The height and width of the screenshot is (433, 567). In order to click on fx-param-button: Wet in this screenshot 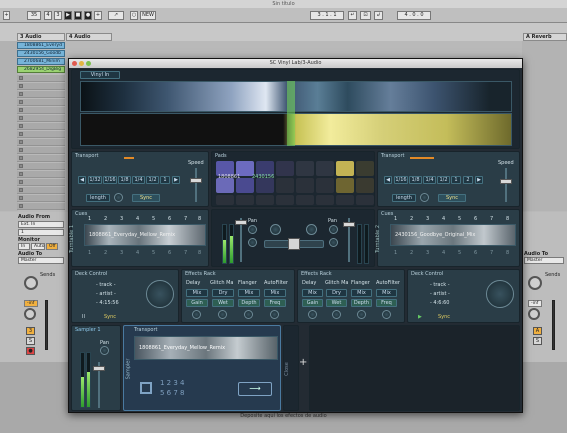, I will do `click(223, 303)`.